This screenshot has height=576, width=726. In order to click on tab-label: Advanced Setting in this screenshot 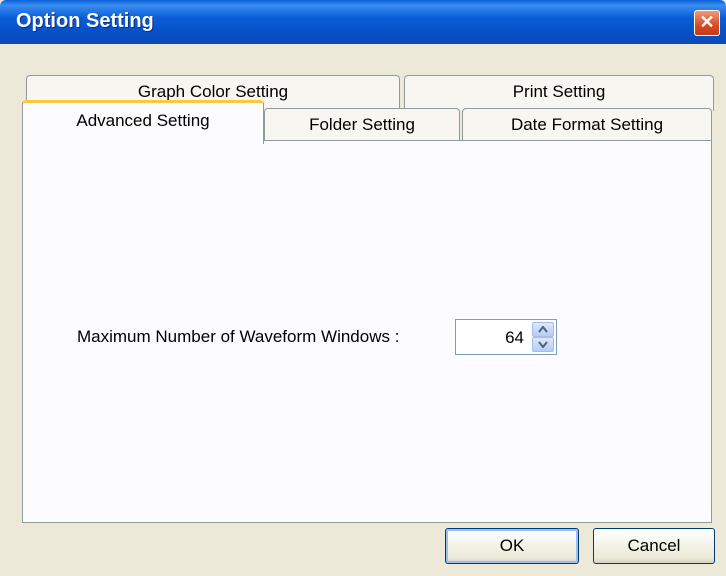, I will do `click(143, 120)`.